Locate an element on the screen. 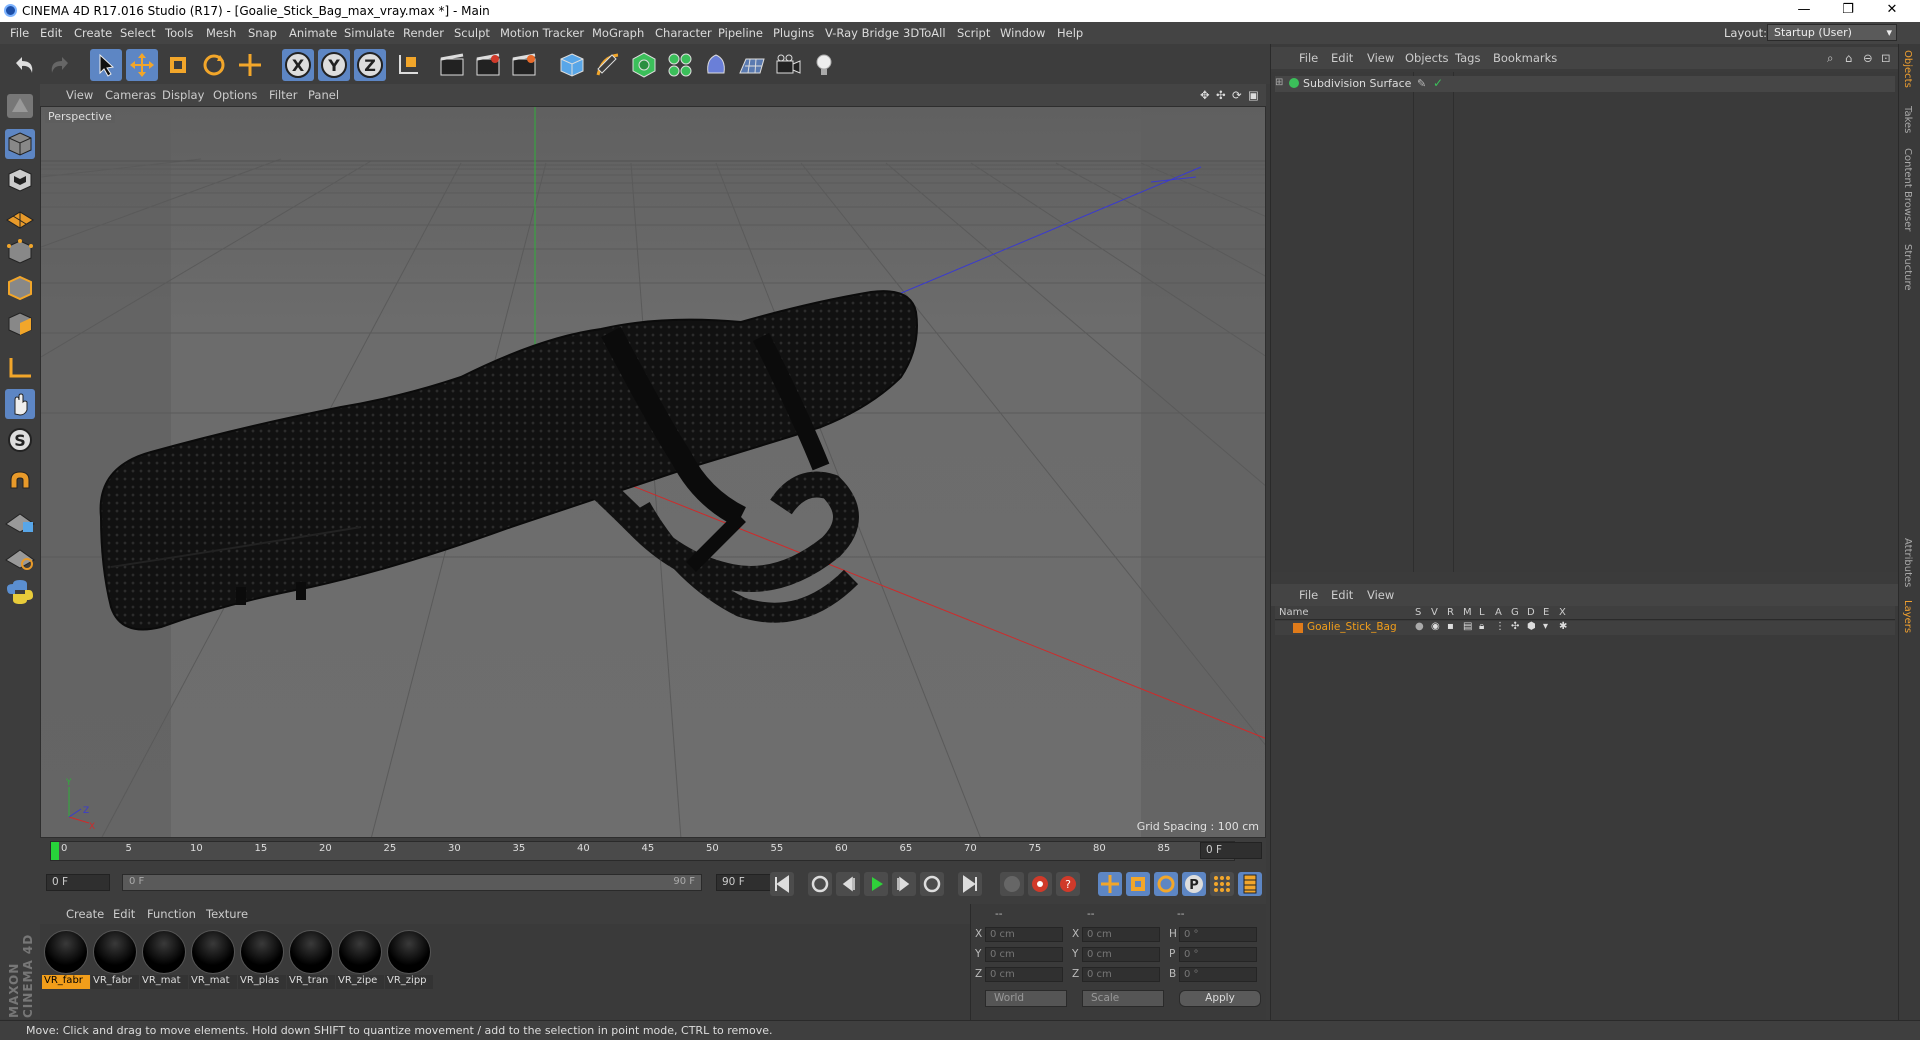  recent-tool-button is located at coordinates (250, 65).